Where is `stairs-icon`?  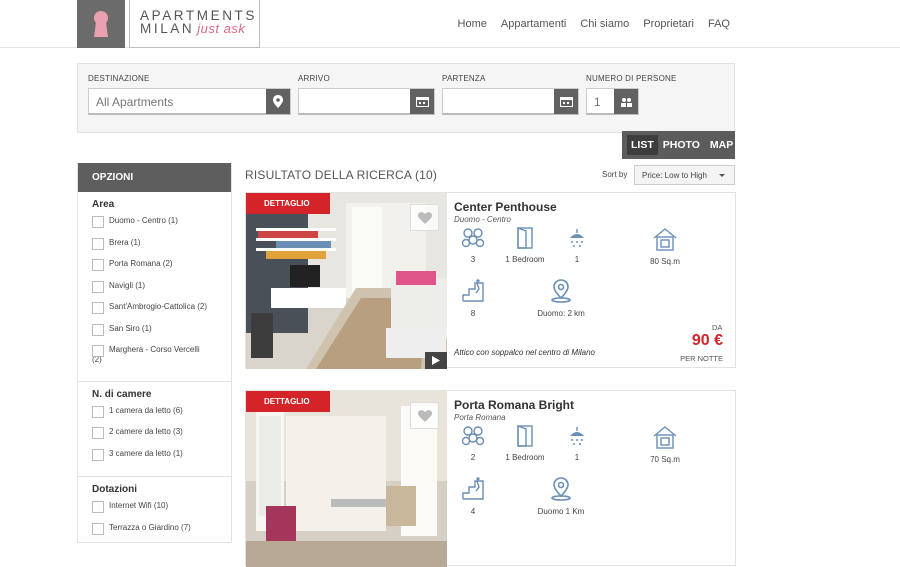
stairs-icon is located at coordinates (473, 488).